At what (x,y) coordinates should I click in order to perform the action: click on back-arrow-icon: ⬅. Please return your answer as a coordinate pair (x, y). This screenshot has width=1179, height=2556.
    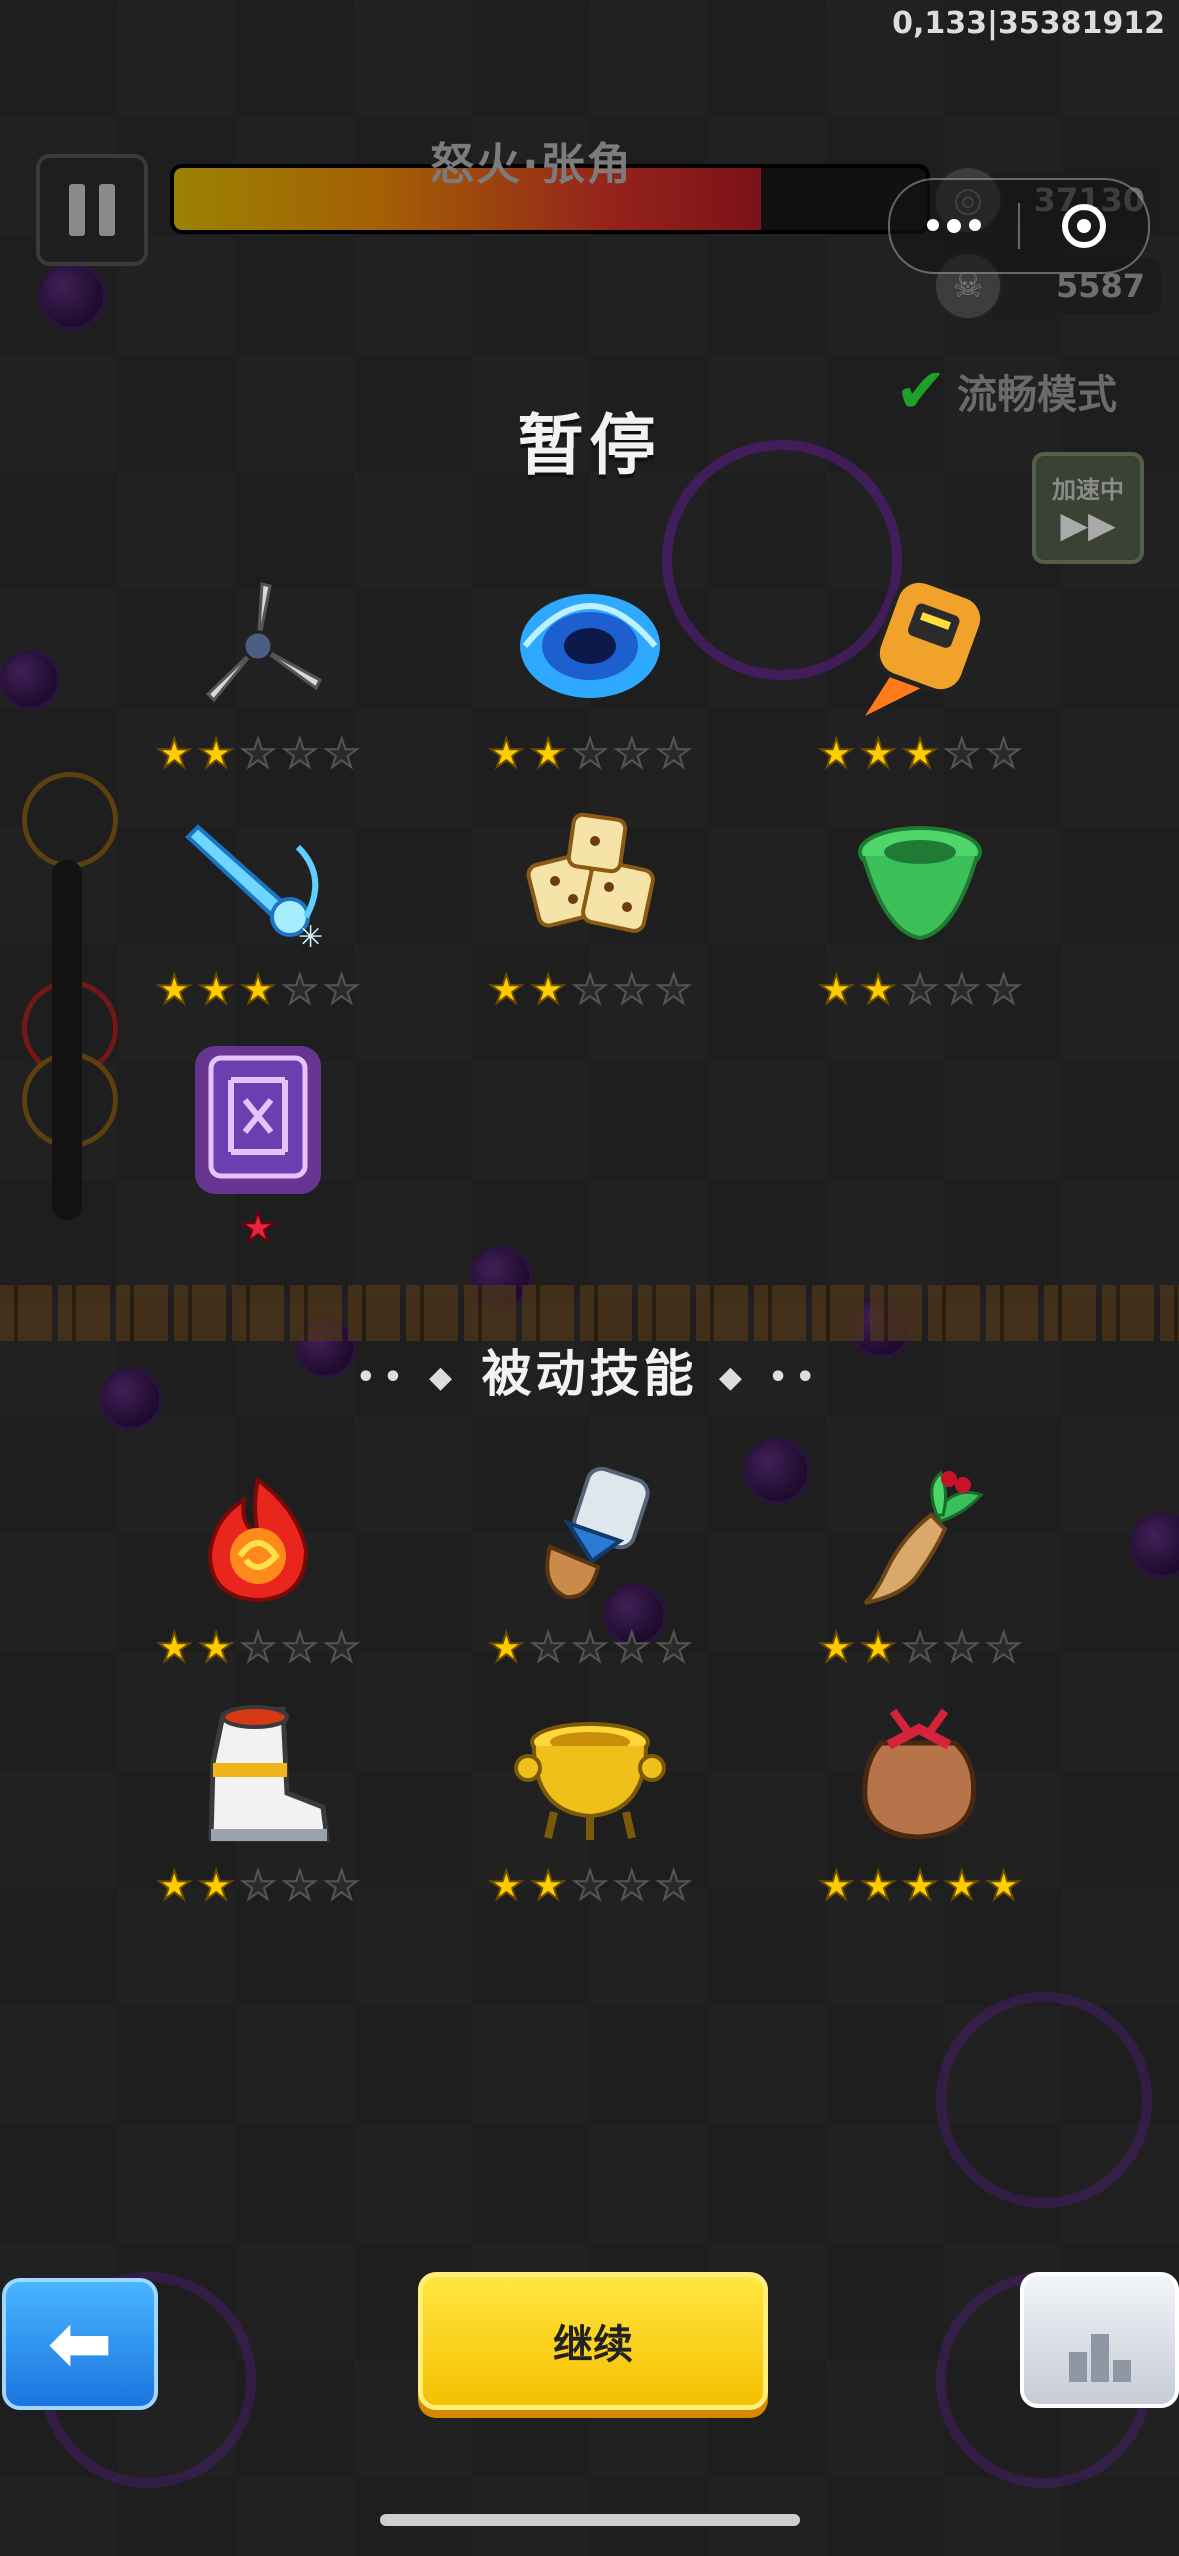
    Looking at the image, I should click on (80, 2344).